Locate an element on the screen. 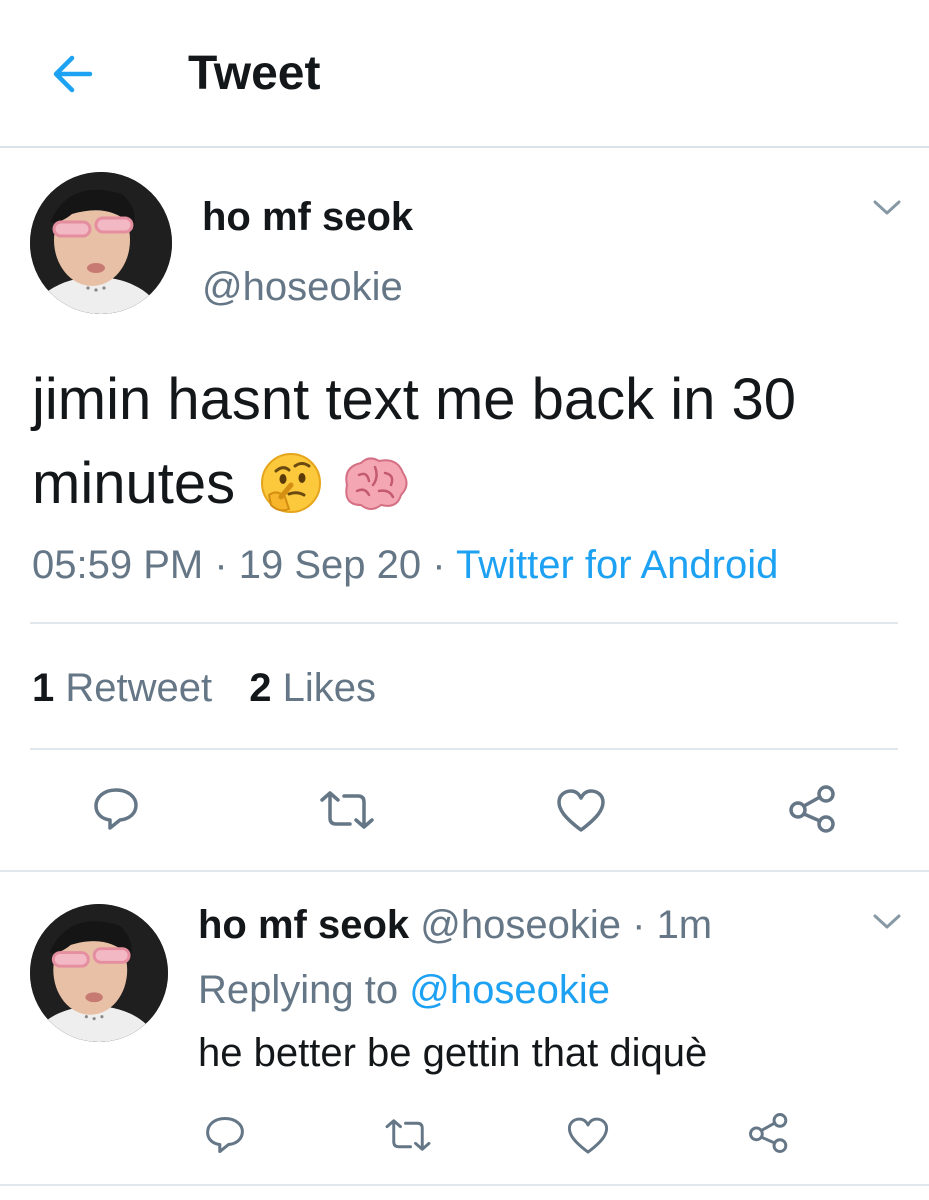 The height and width of the screenshot is (1200, 929). top-app-bar: Tweet is located at coordinates (464, 74).